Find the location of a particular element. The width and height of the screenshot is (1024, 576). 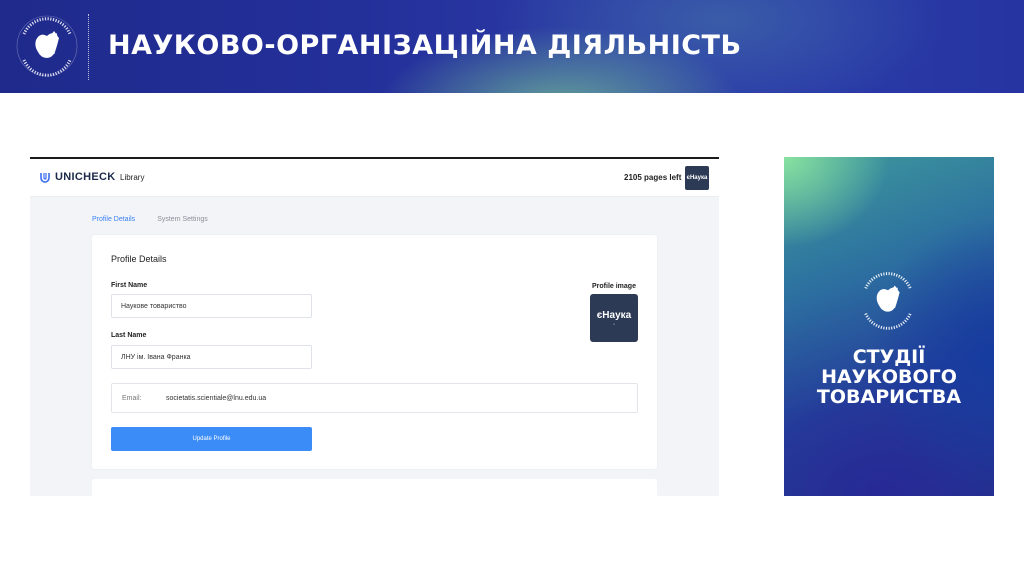

update-profile-button: Update Profile is located at coordinates (211, 439).